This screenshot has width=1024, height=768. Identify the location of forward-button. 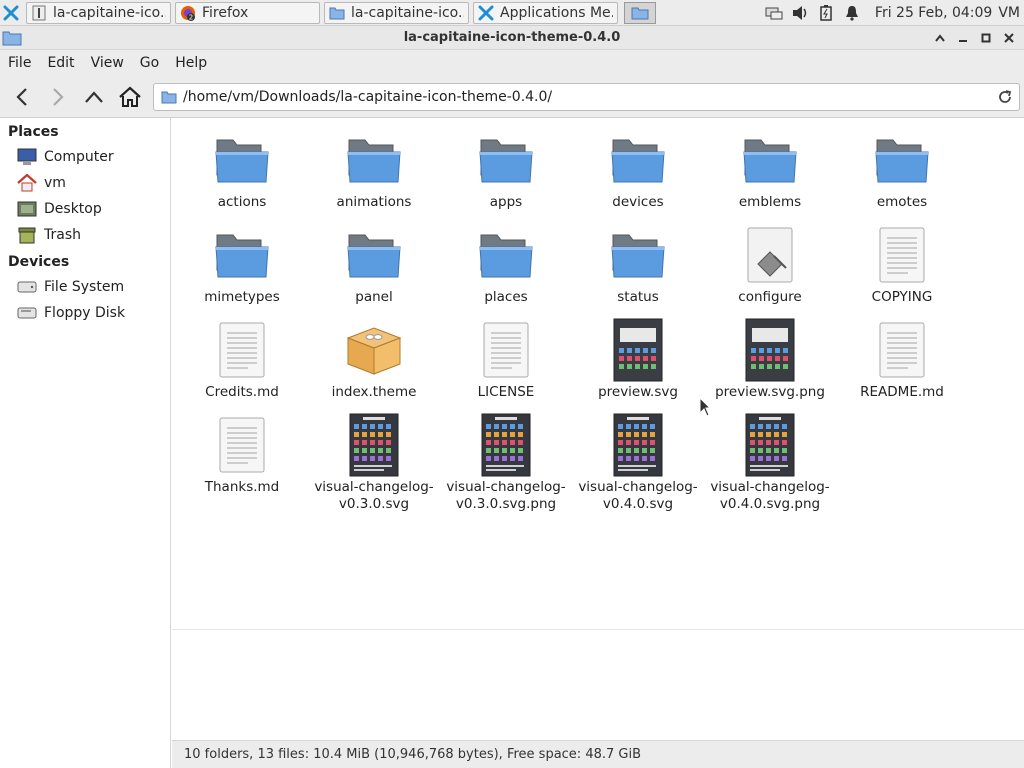
(58, 97).